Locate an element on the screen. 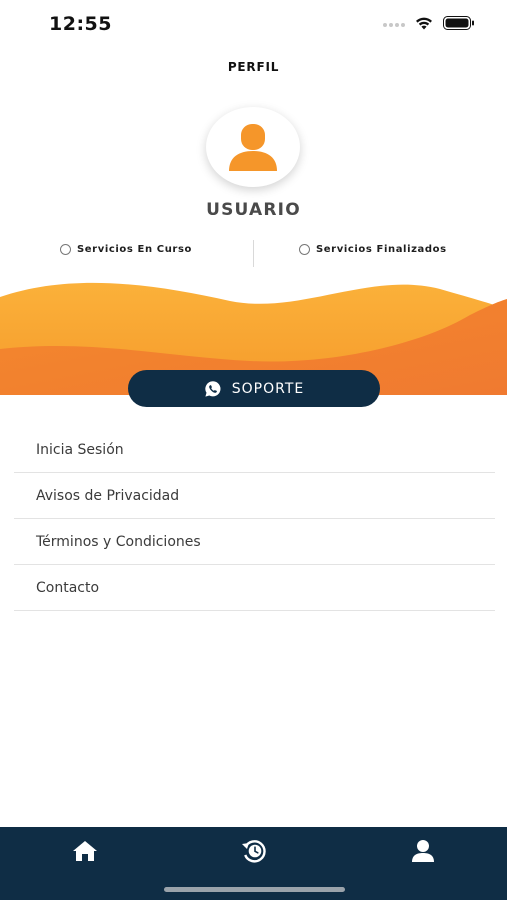 The height and width of the screenshot is (900, 507). status-icons is located at coordinates (429, 23).